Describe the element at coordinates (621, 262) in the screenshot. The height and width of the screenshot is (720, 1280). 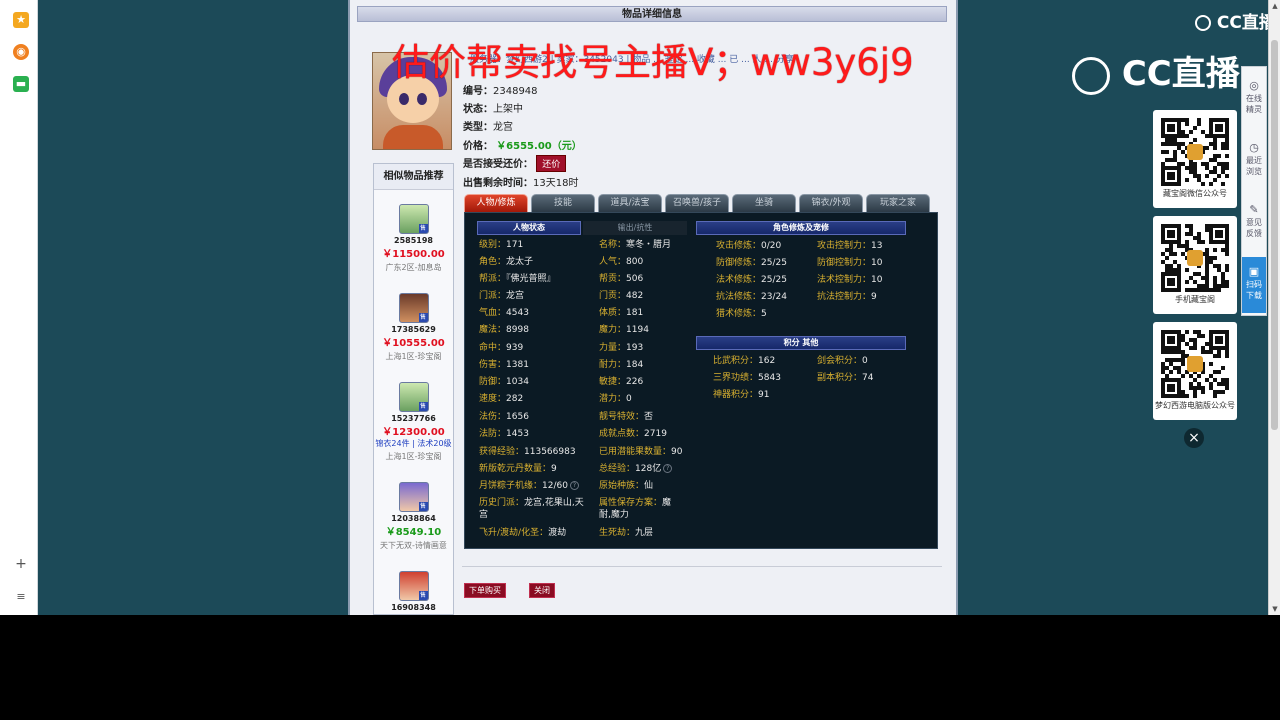
I see `stat-row: 人气：800` at that location.